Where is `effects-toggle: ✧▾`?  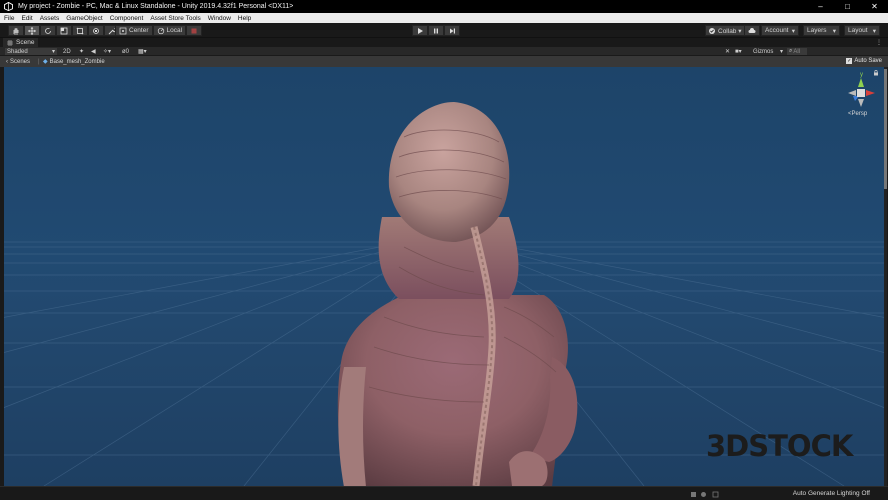 effects-toggle: ✧▾ is located at coordinates (107, 51).